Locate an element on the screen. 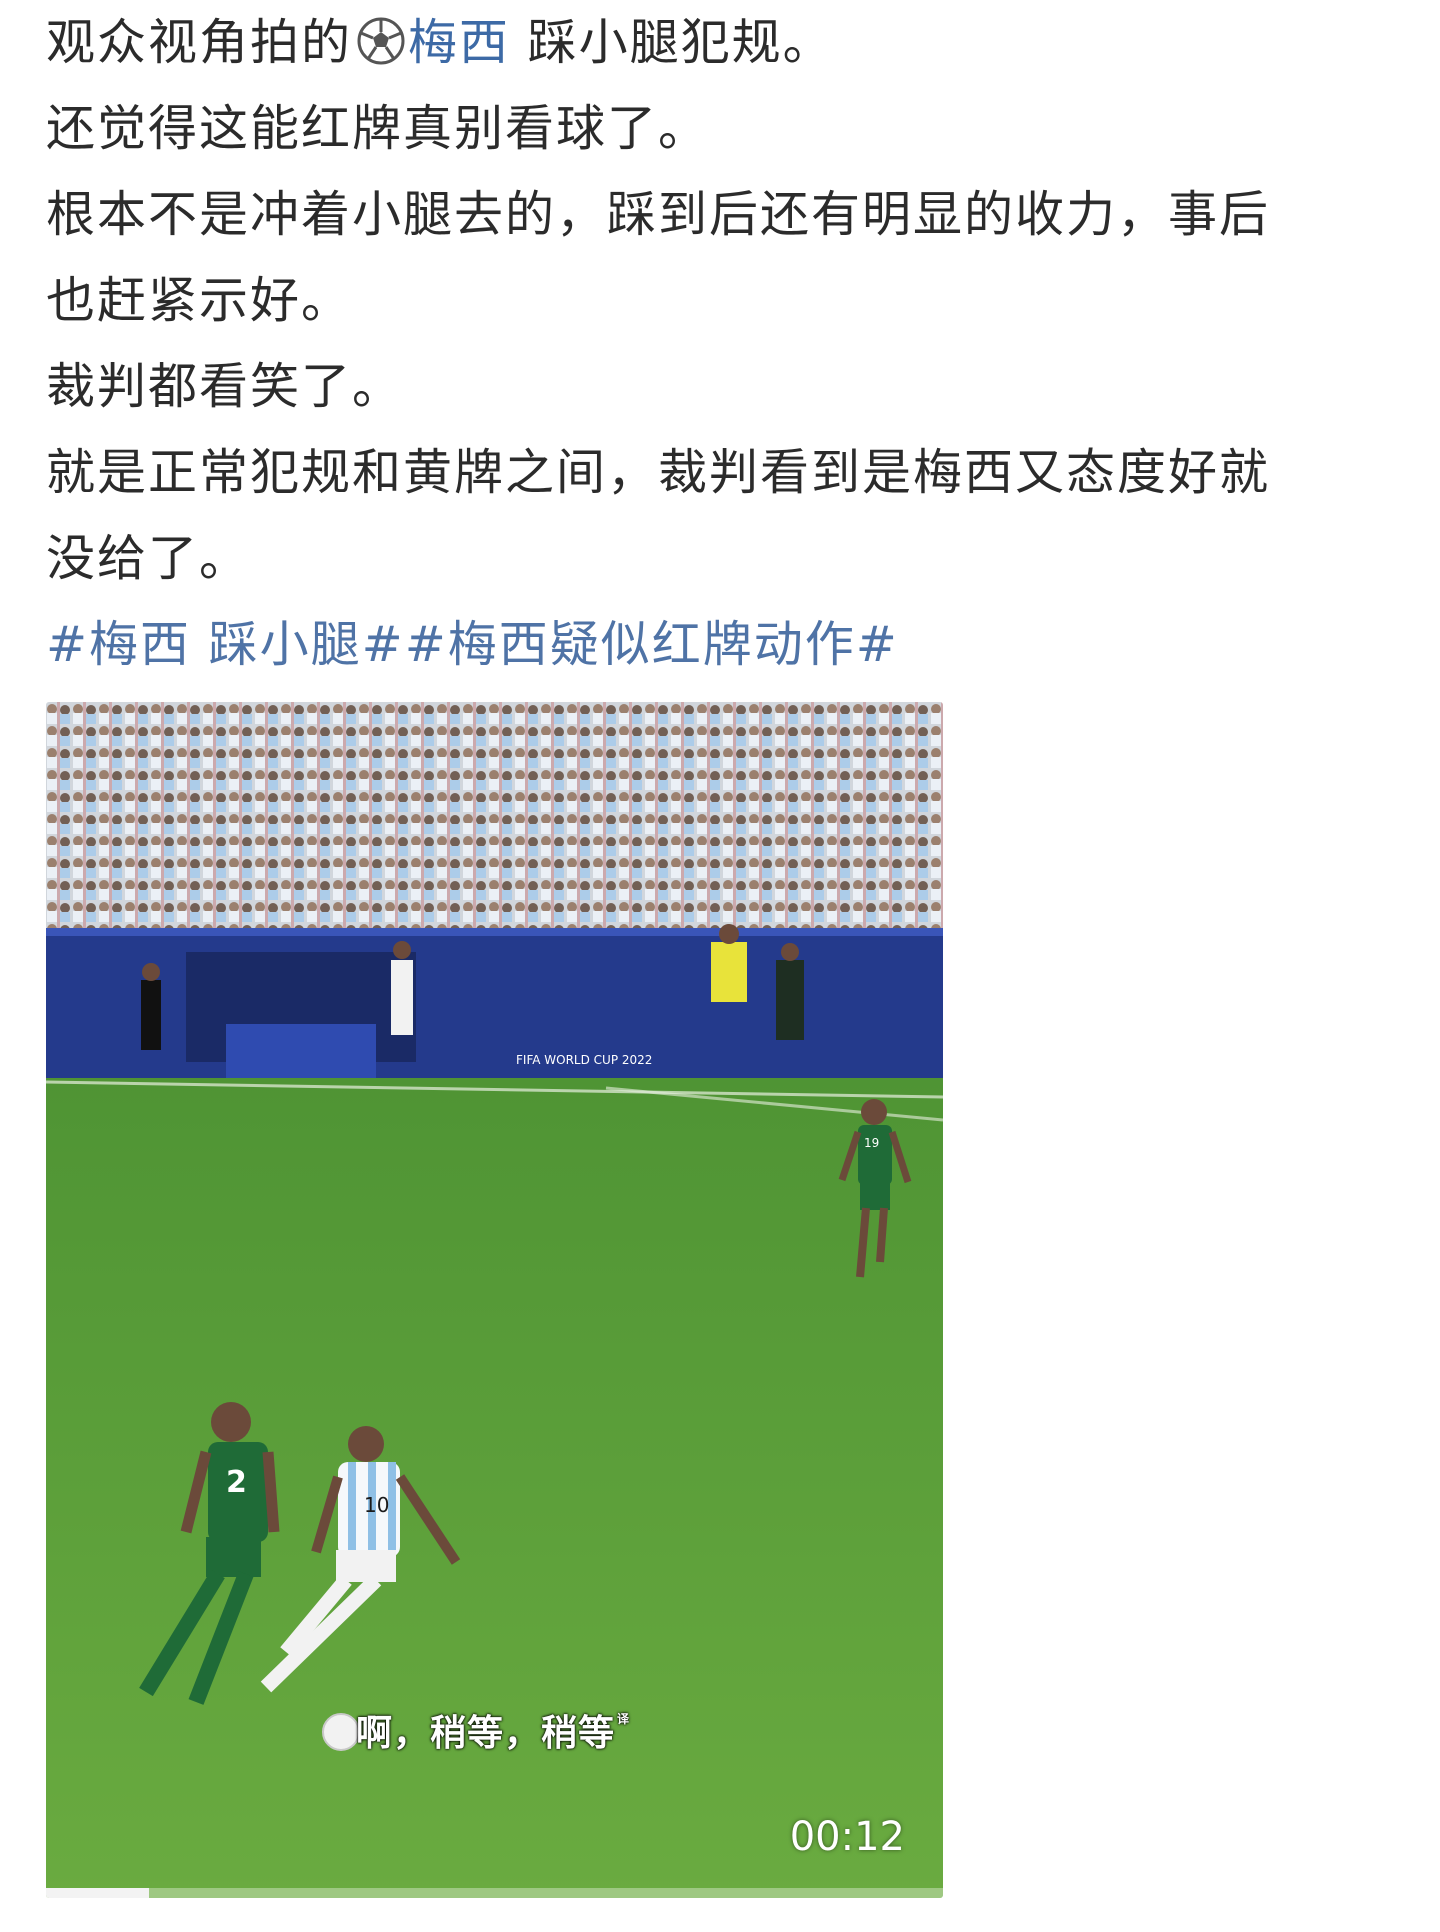  video-subtitle: 啊，稍等，稍等译 is located at coordinates (493, 1730).